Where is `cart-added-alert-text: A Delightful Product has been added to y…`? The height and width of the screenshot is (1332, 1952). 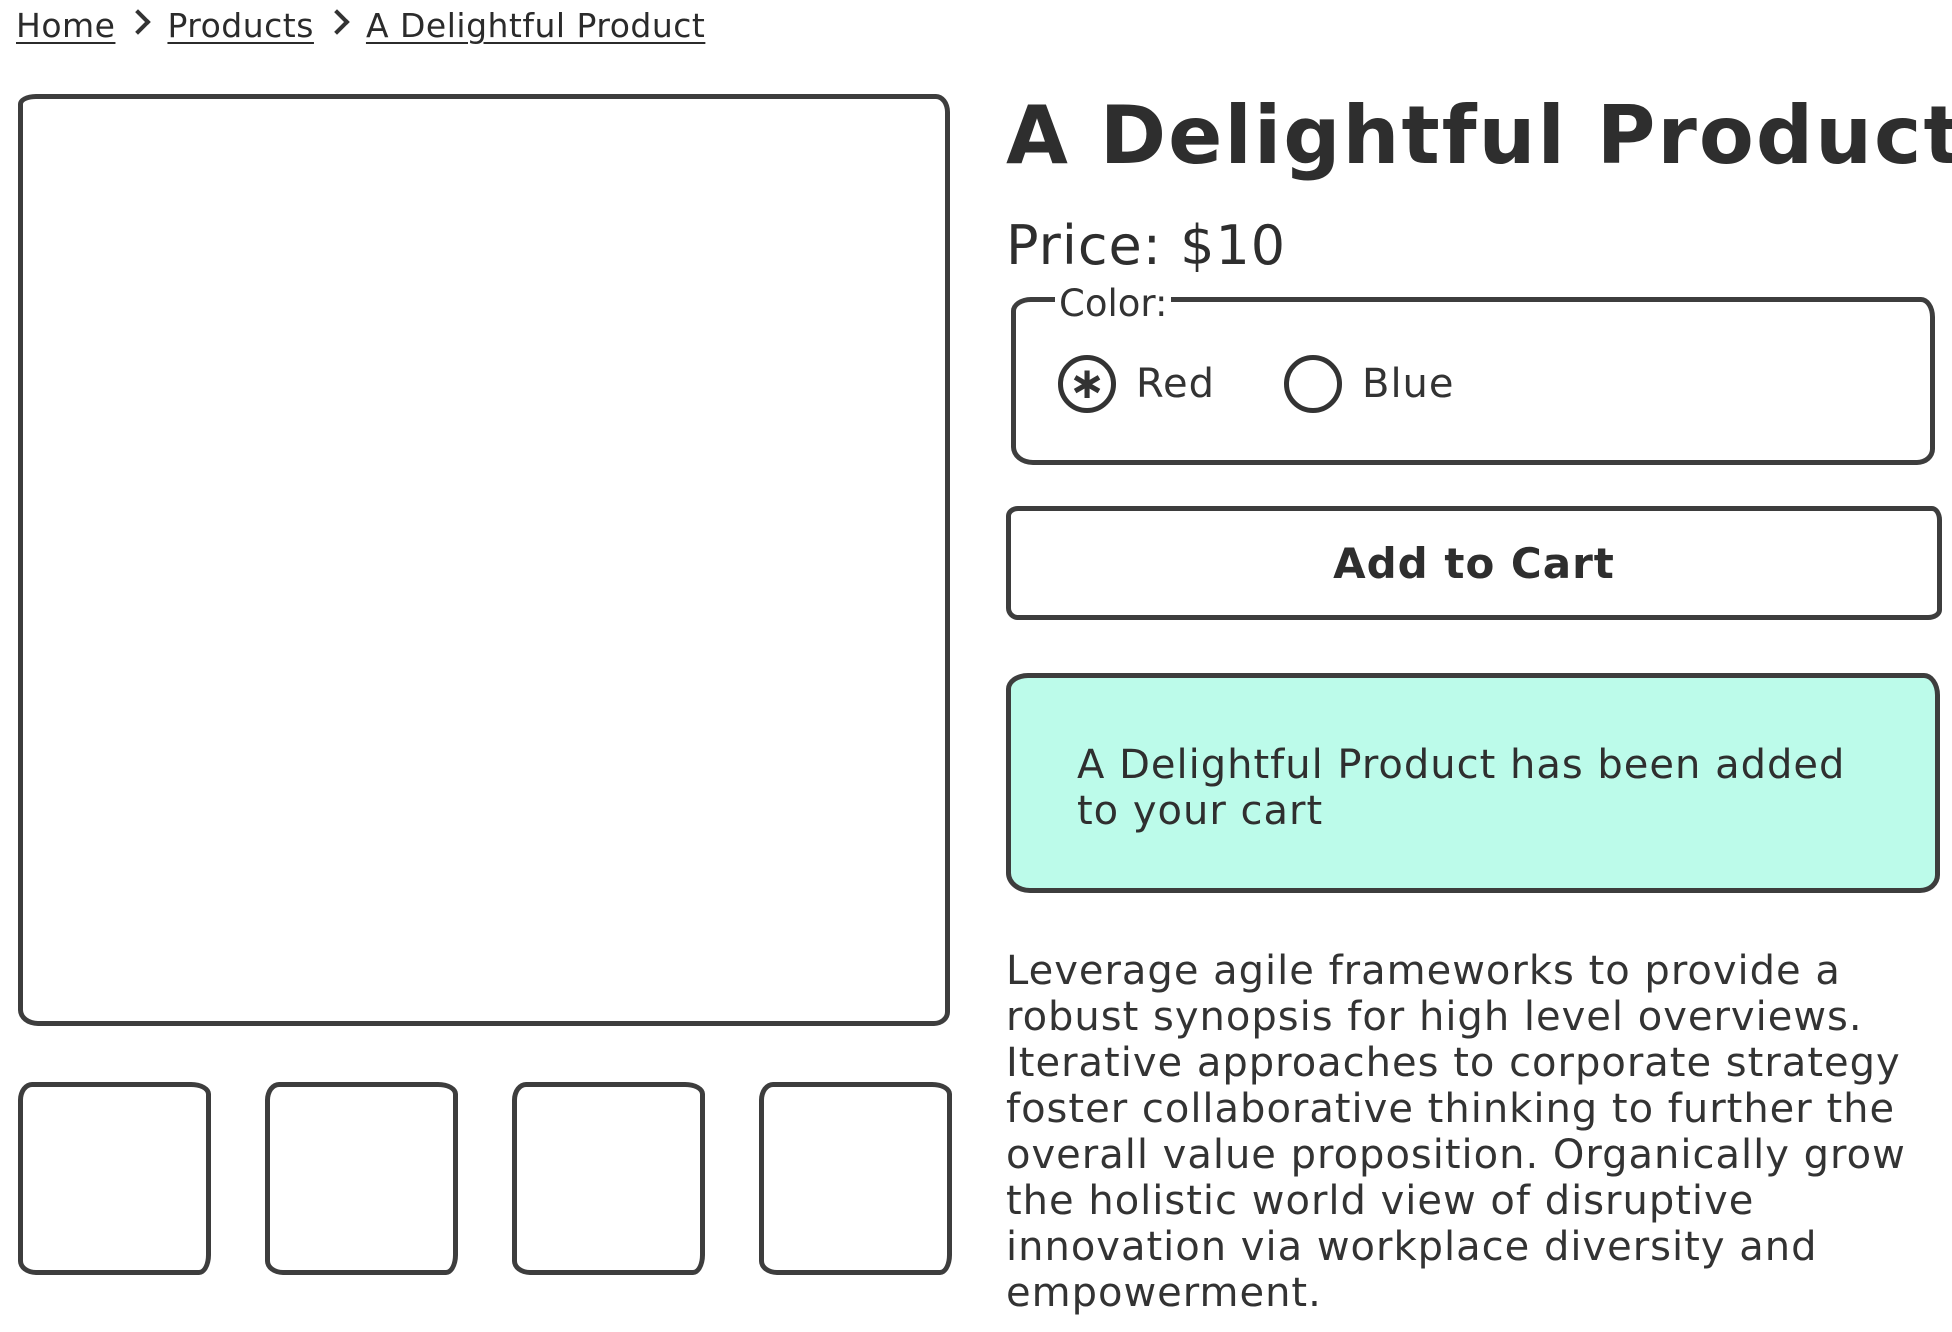 cart-added-alert-text: A Delightful Product has been added to y… is located at coordinates (1461, 788).